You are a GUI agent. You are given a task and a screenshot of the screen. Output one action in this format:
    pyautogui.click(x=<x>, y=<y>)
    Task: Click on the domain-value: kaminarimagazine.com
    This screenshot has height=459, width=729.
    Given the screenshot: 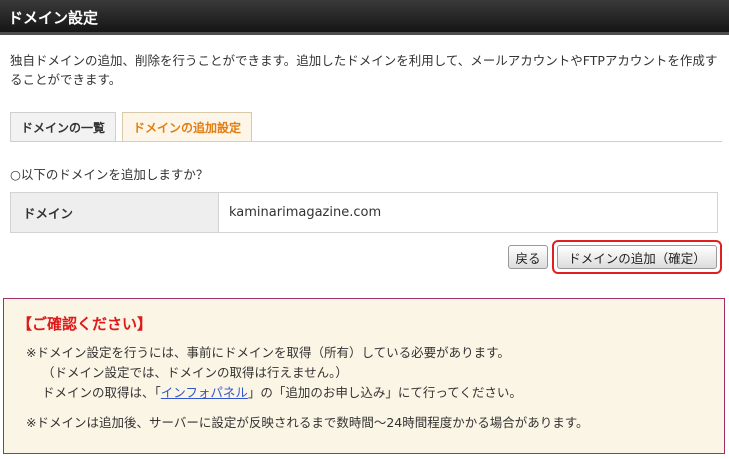 What is the action you would take?
    pyautogui.click(x=305, y=212)
    